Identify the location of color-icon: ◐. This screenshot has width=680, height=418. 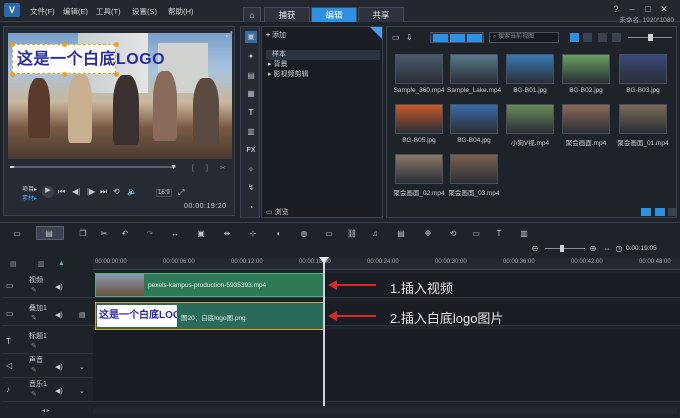
(279, 234).